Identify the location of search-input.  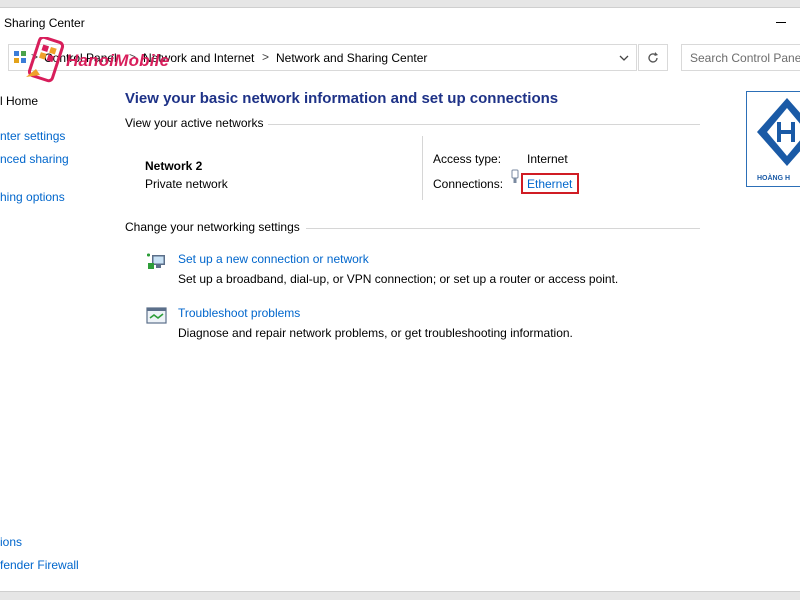
(740, 57).